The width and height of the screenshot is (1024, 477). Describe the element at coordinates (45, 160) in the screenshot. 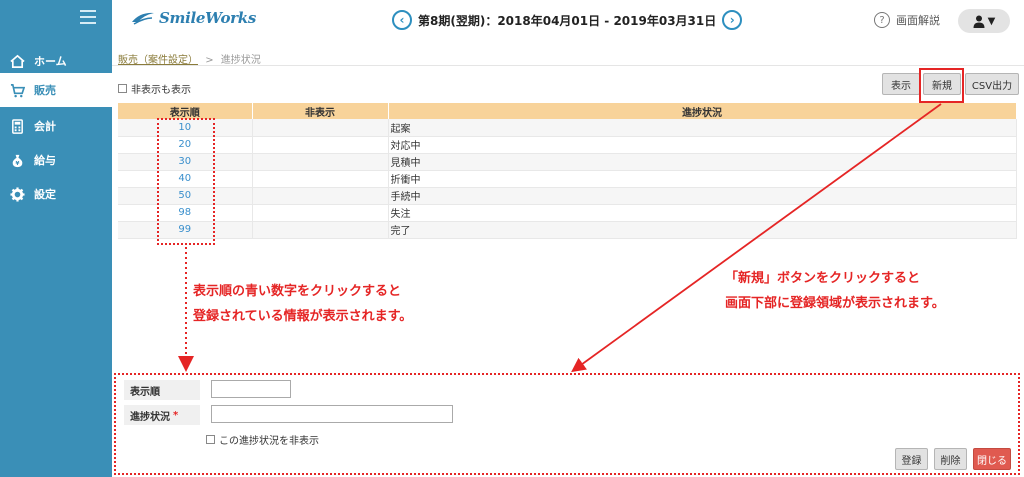

I see `sidebar-item-label: 給与` at that location.